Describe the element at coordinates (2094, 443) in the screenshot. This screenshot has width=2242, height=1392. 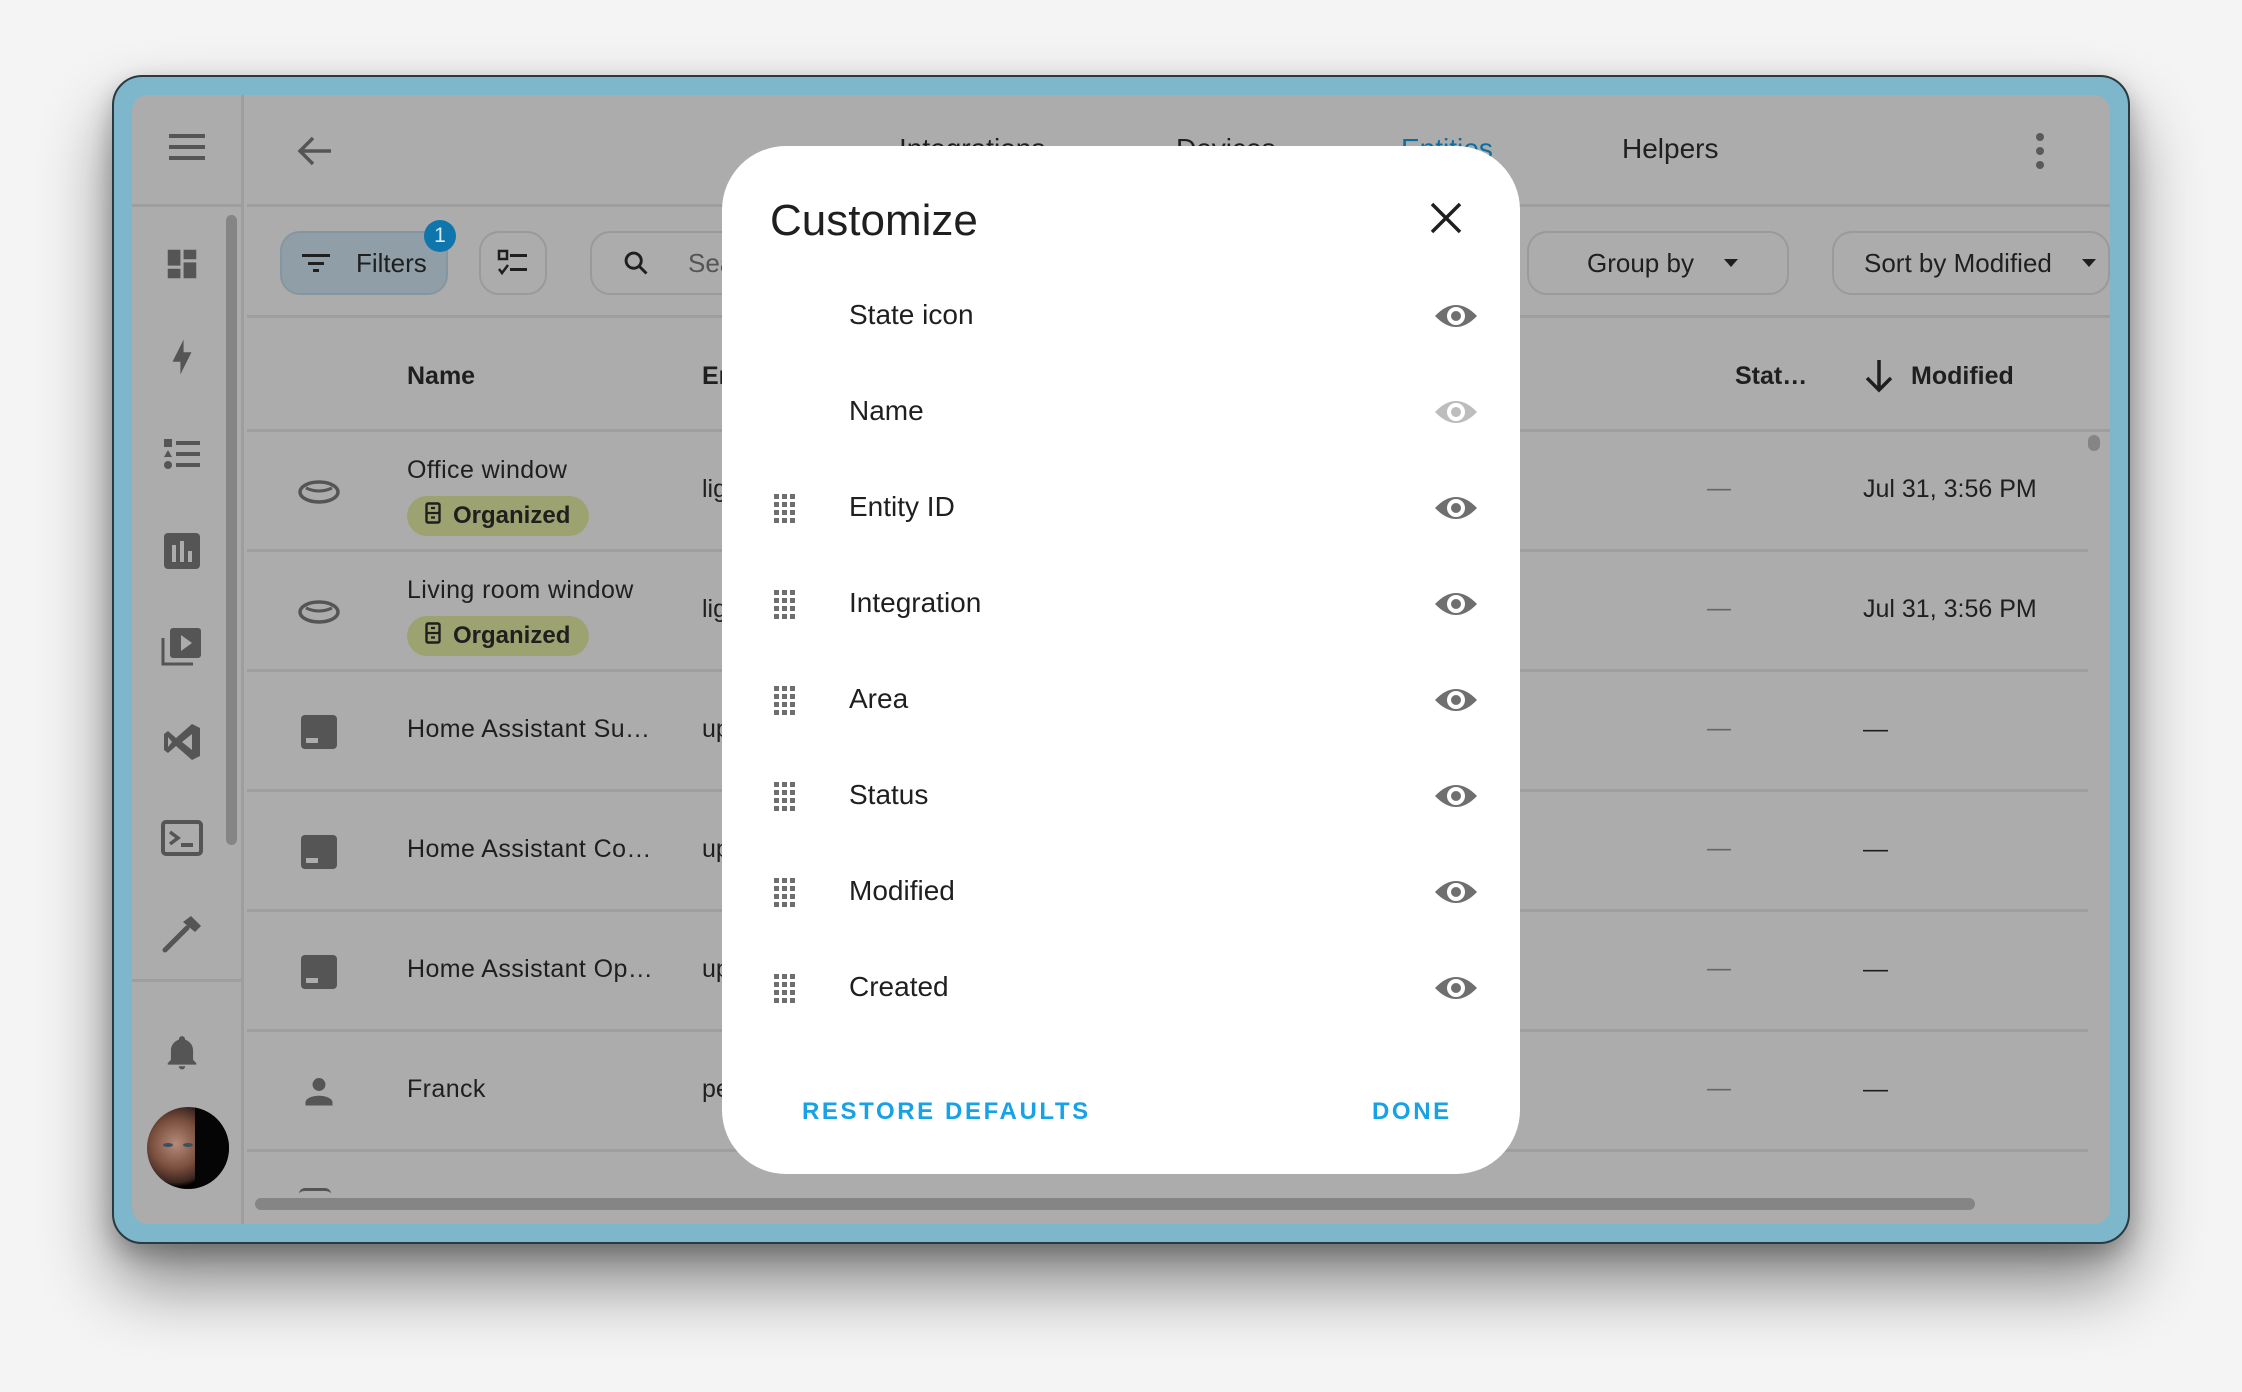
I see `table-vertical-scrollbar` at that location.